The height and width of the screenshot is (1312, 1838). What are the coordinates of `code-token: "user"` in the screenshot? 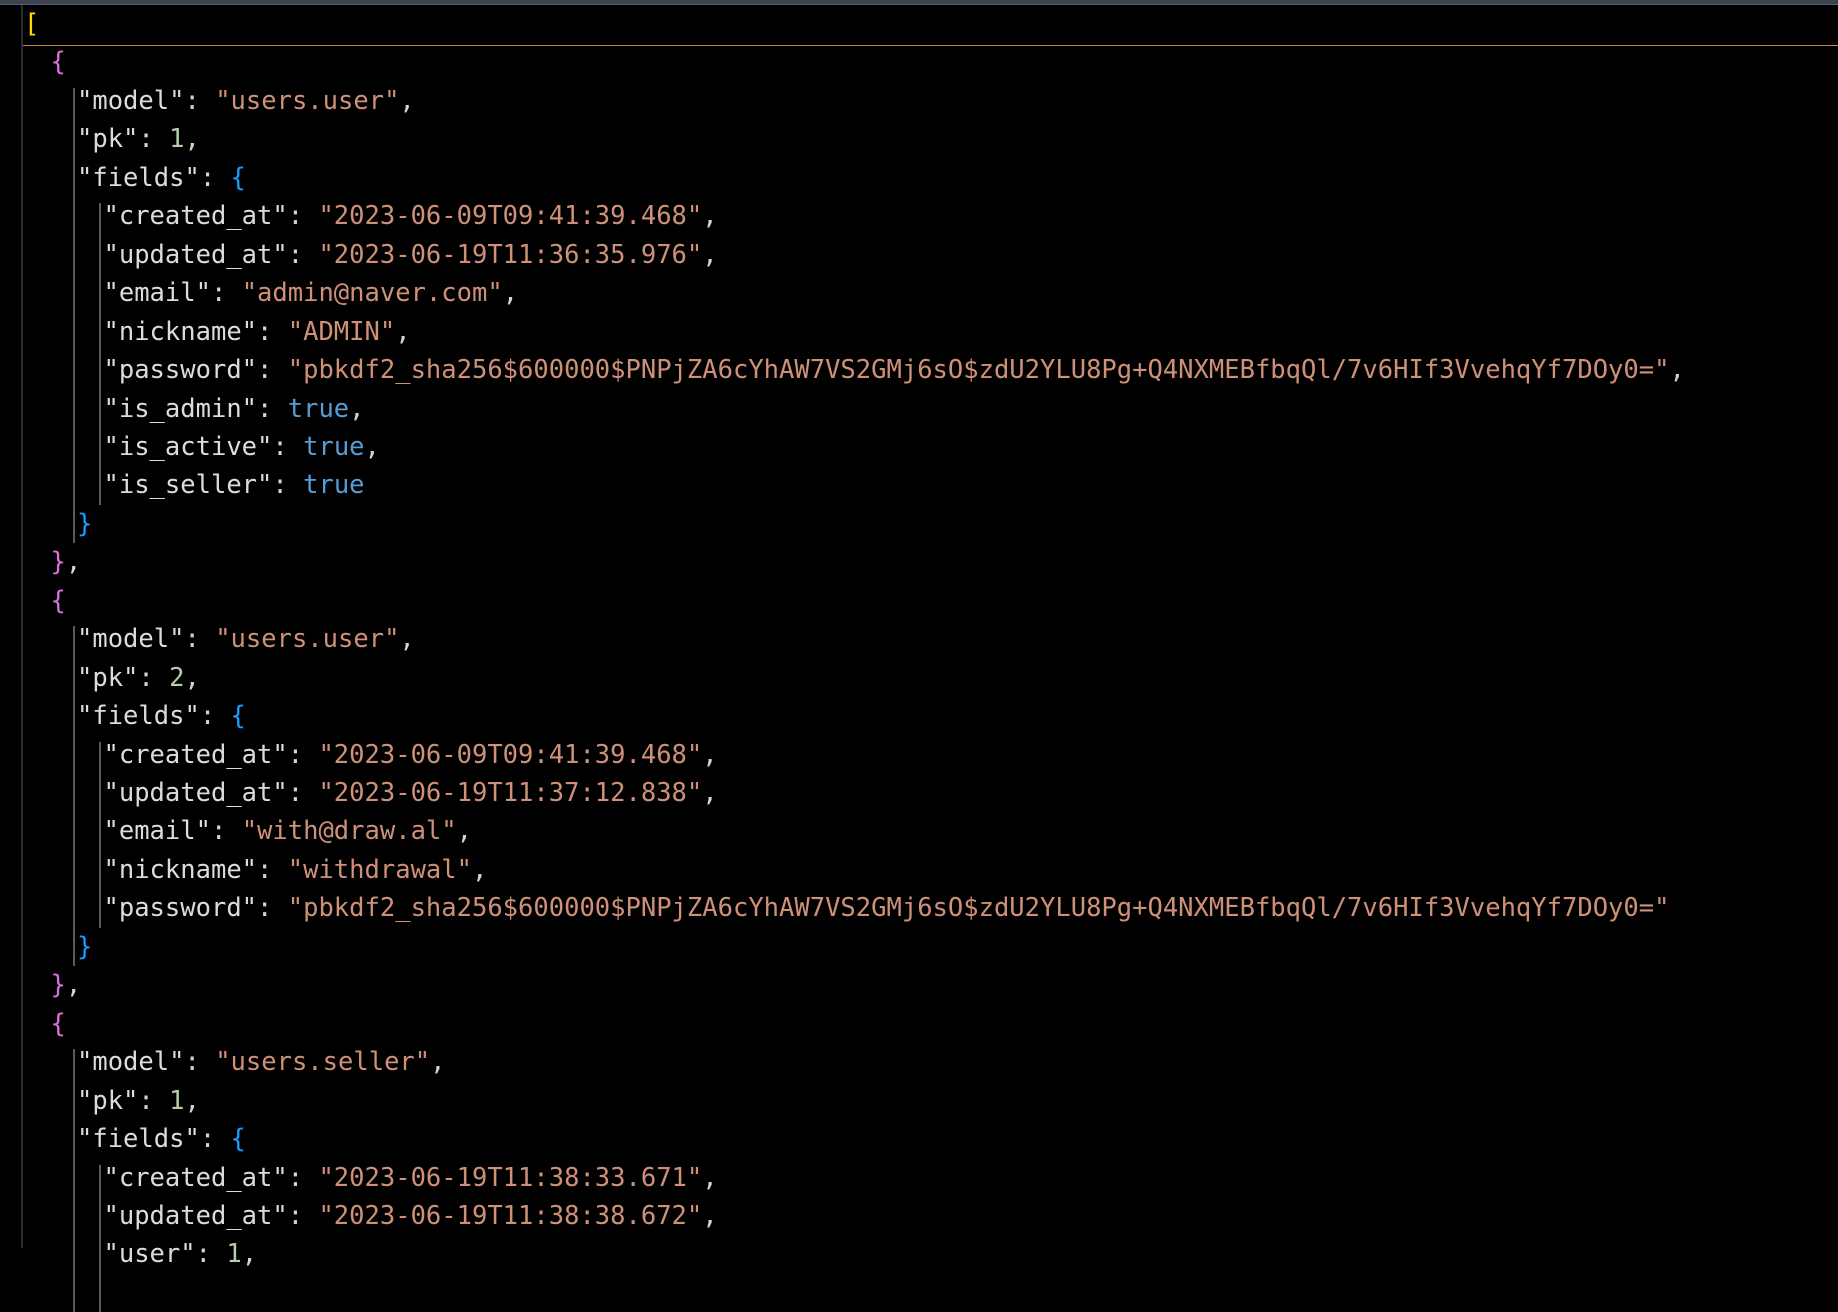 It's located at (150, 1254).